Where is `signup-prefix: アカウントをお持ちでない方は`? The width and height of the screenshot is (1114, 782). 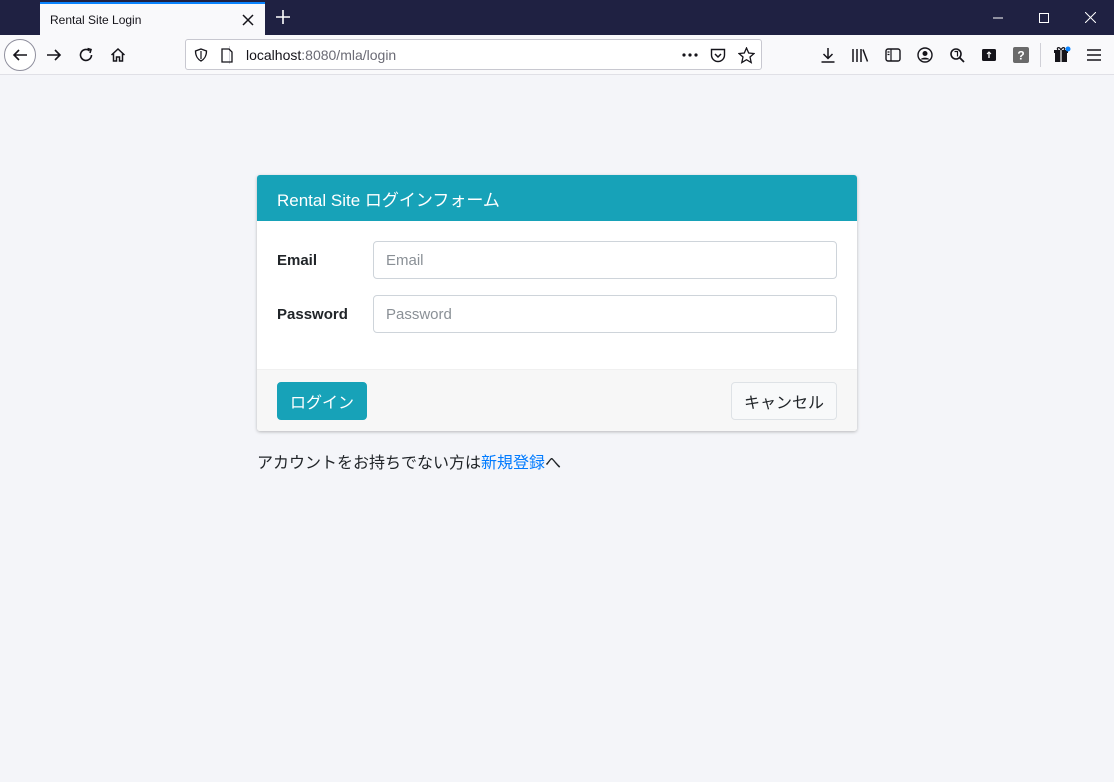
signup-prefix: アカウントをお持ちでない方は is located at coordinates (369, 463).